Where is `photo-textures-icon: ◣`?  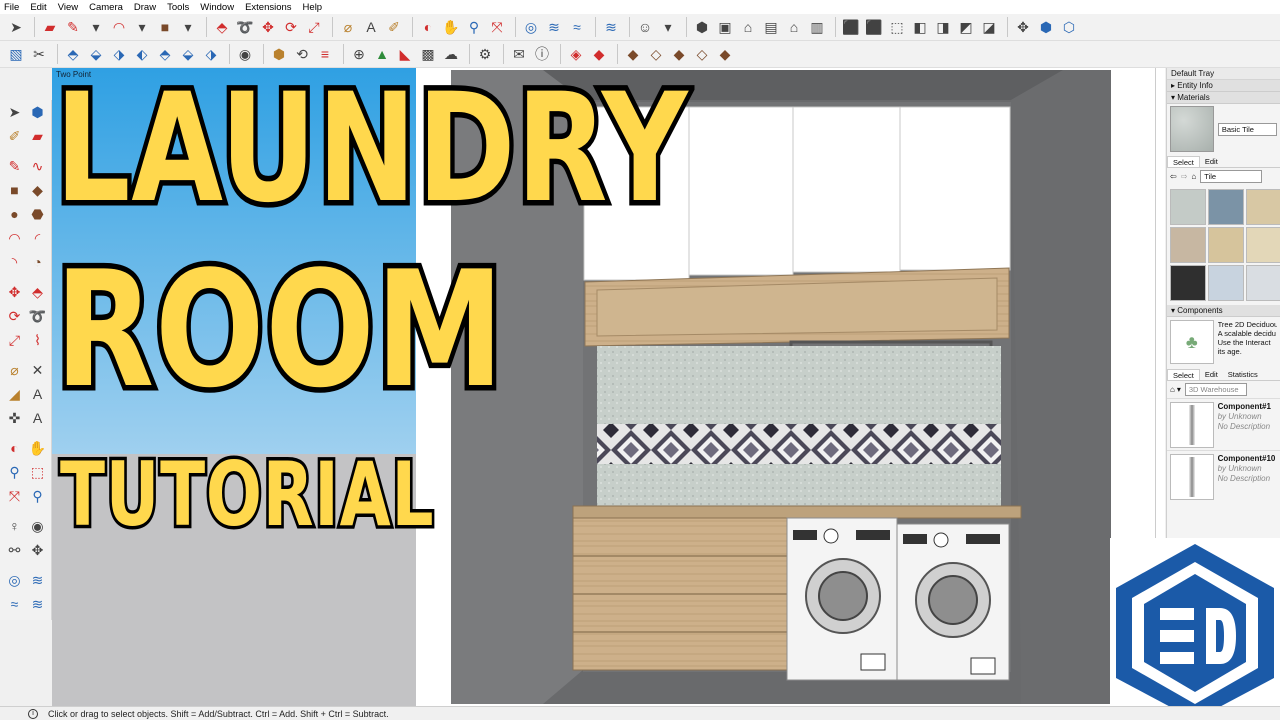
photo-textures-icon: ◣ is located at coordinates (405, 54).